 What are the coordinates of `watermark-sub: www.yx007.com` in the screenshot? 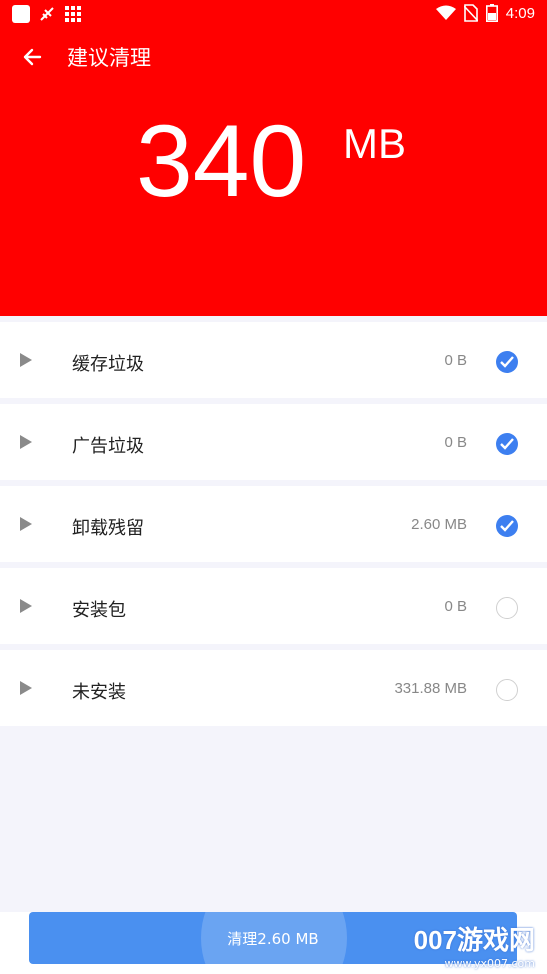 It's located at (489, 963).